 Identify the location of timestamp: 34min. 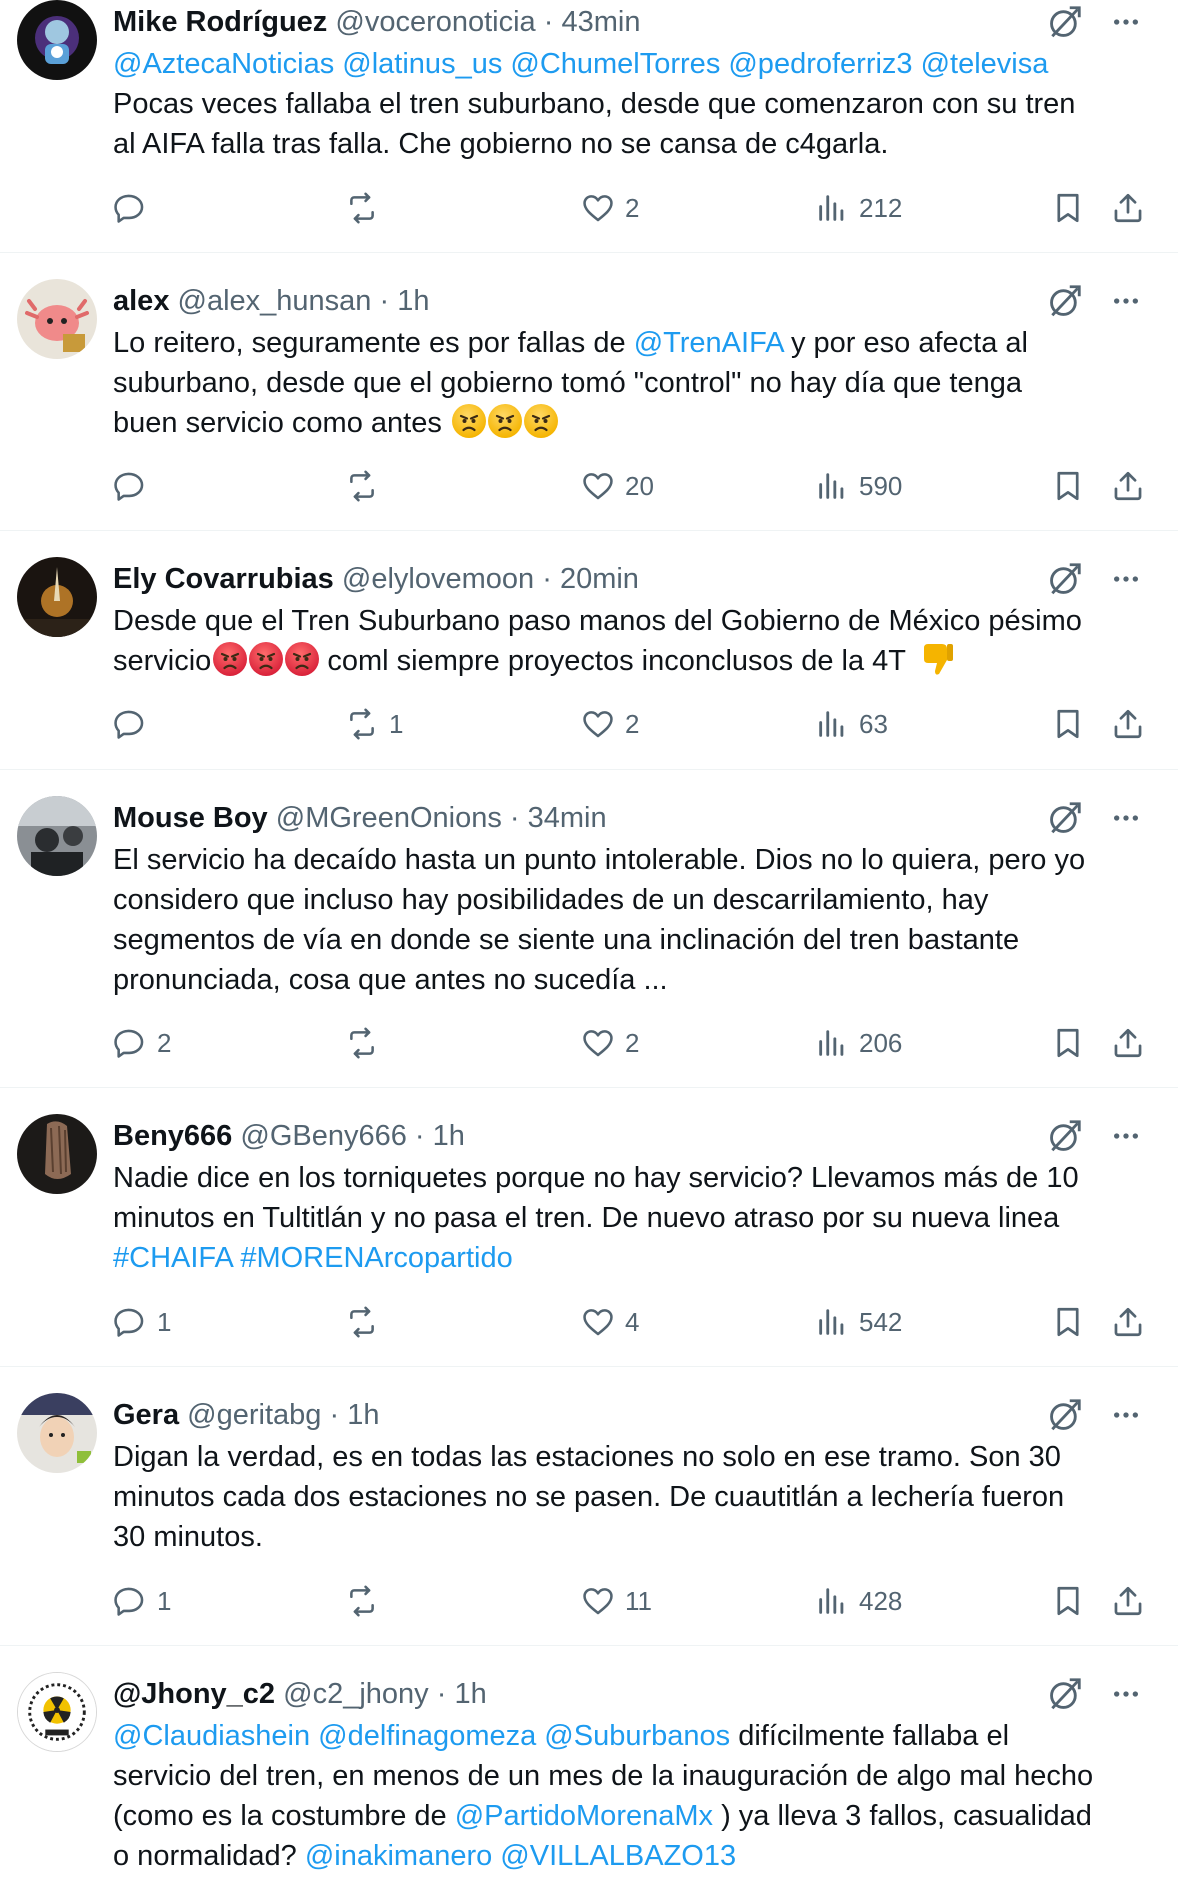
(567, 818).